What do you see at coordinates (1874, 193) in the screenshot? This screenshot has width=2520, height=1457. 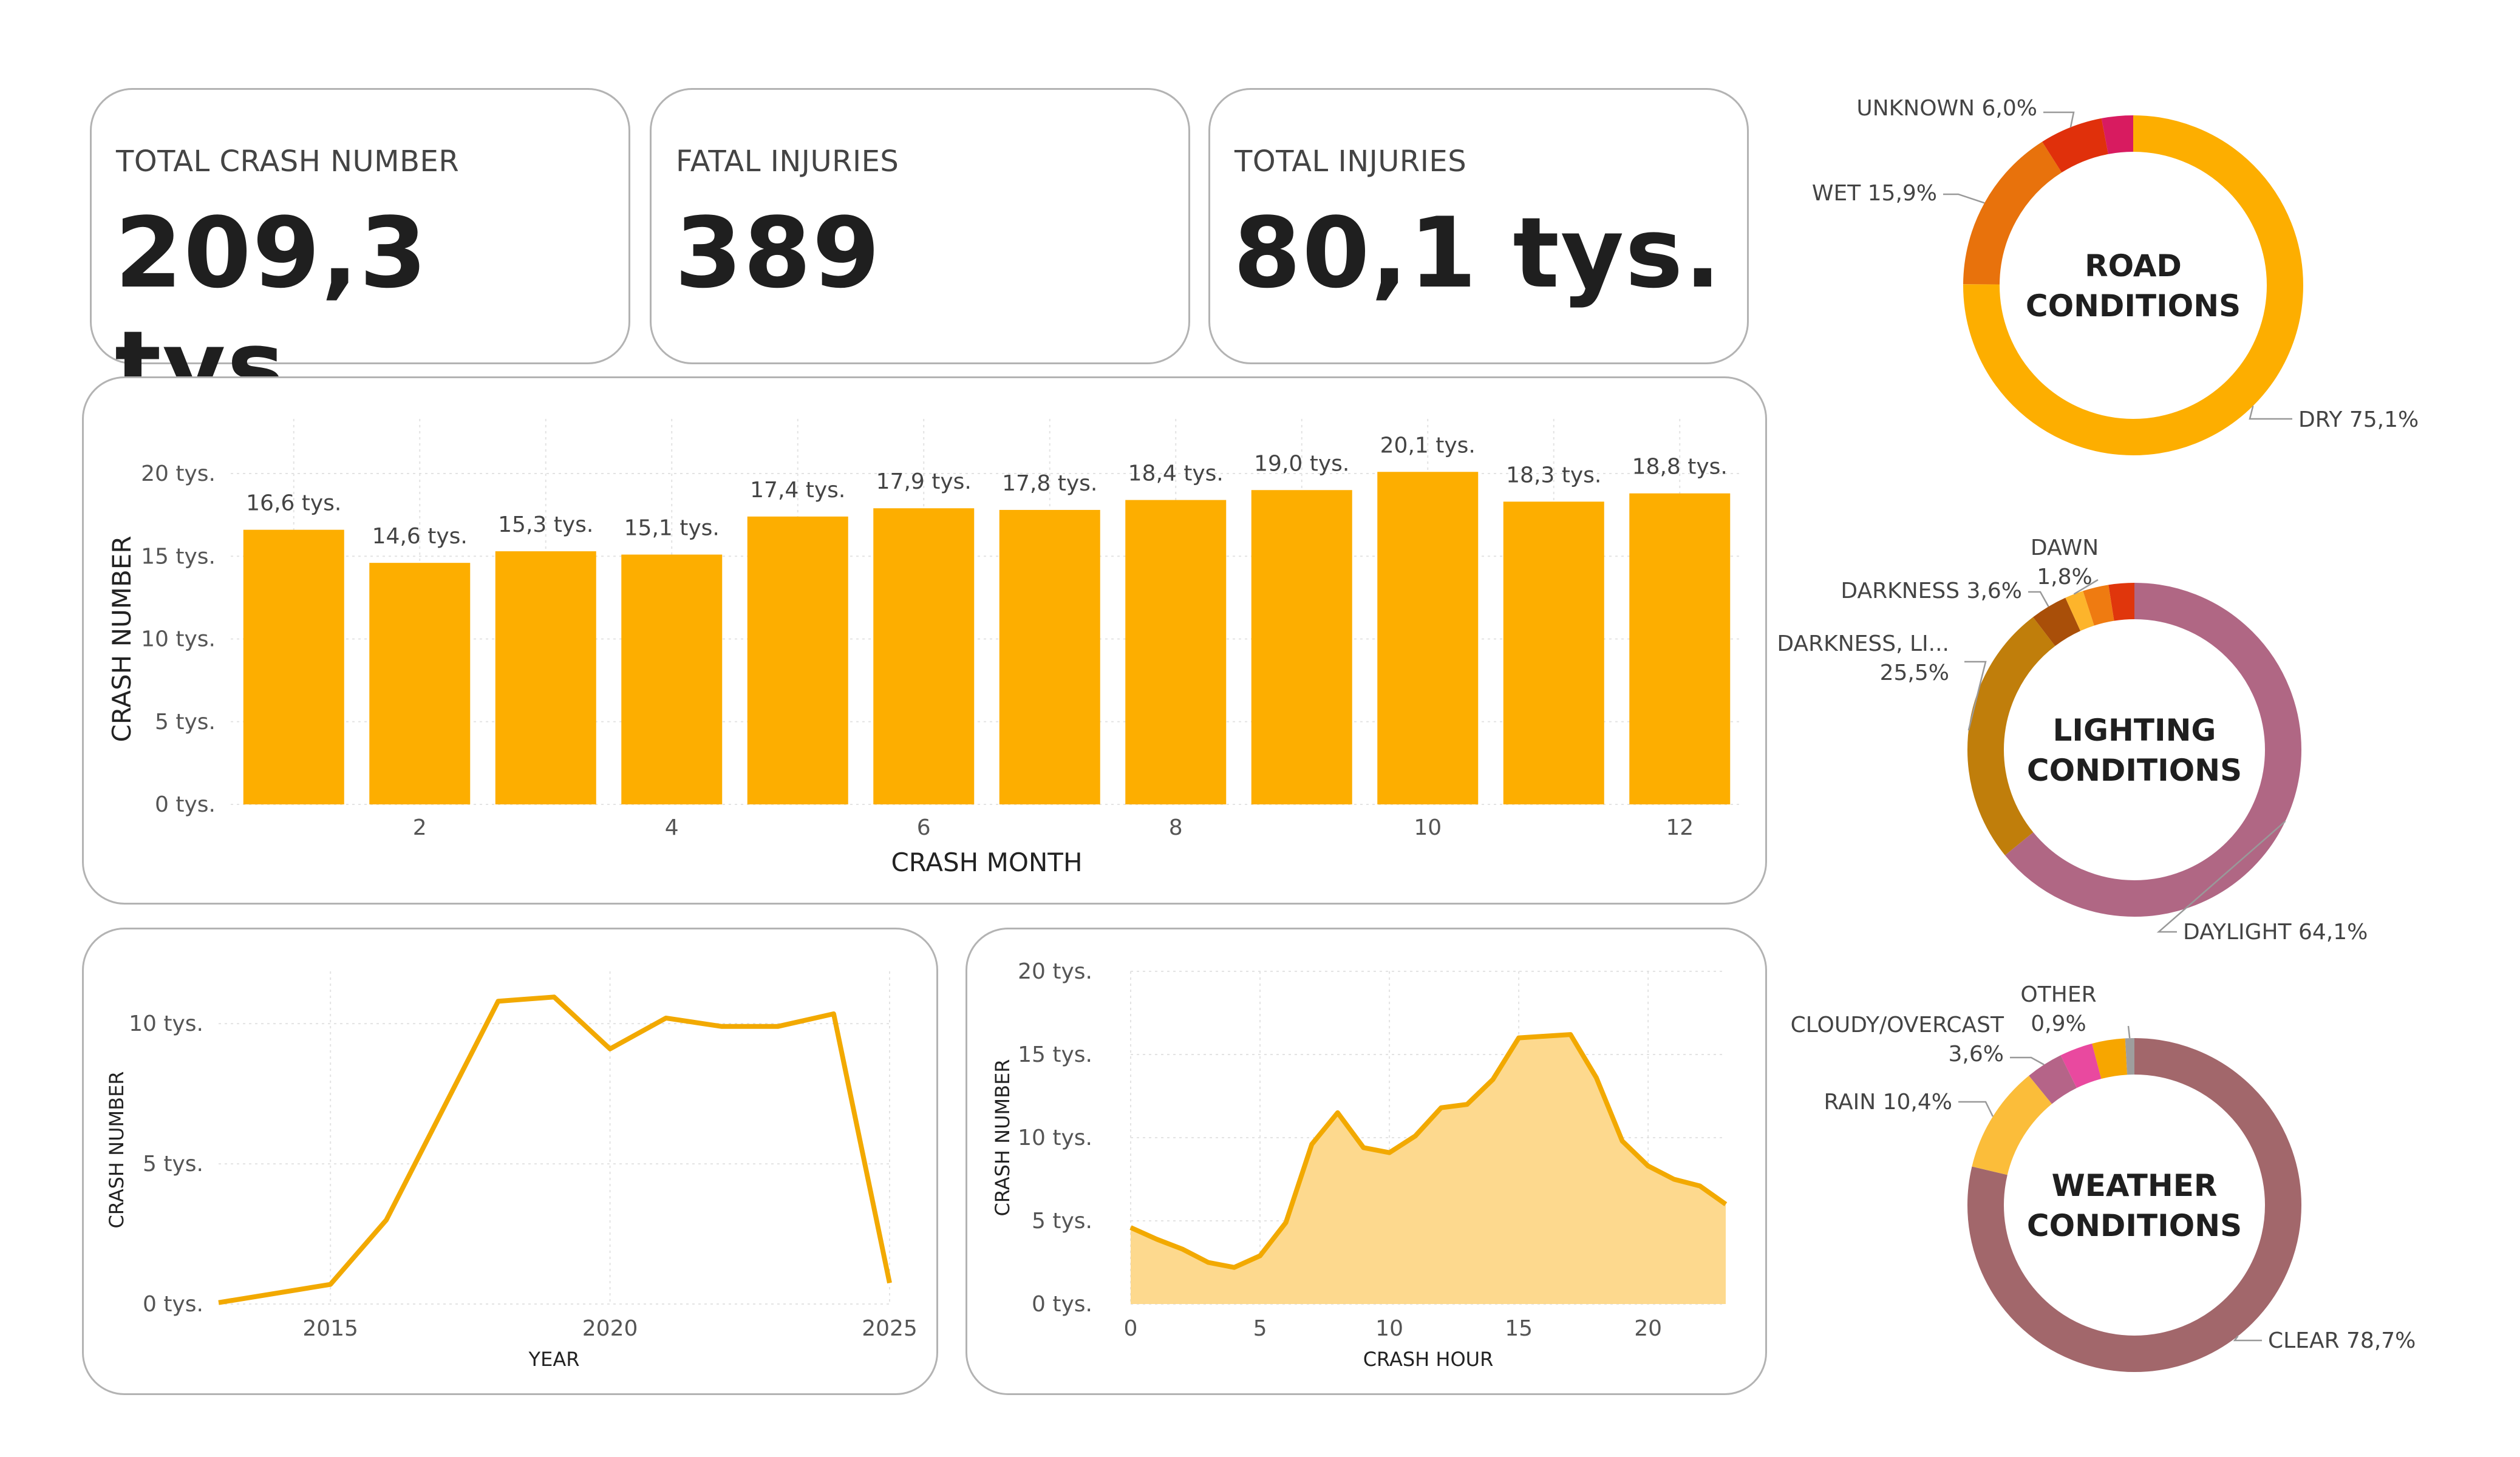 I see `slice-label: WET 15,9%` at bounding box center [1874, 193].